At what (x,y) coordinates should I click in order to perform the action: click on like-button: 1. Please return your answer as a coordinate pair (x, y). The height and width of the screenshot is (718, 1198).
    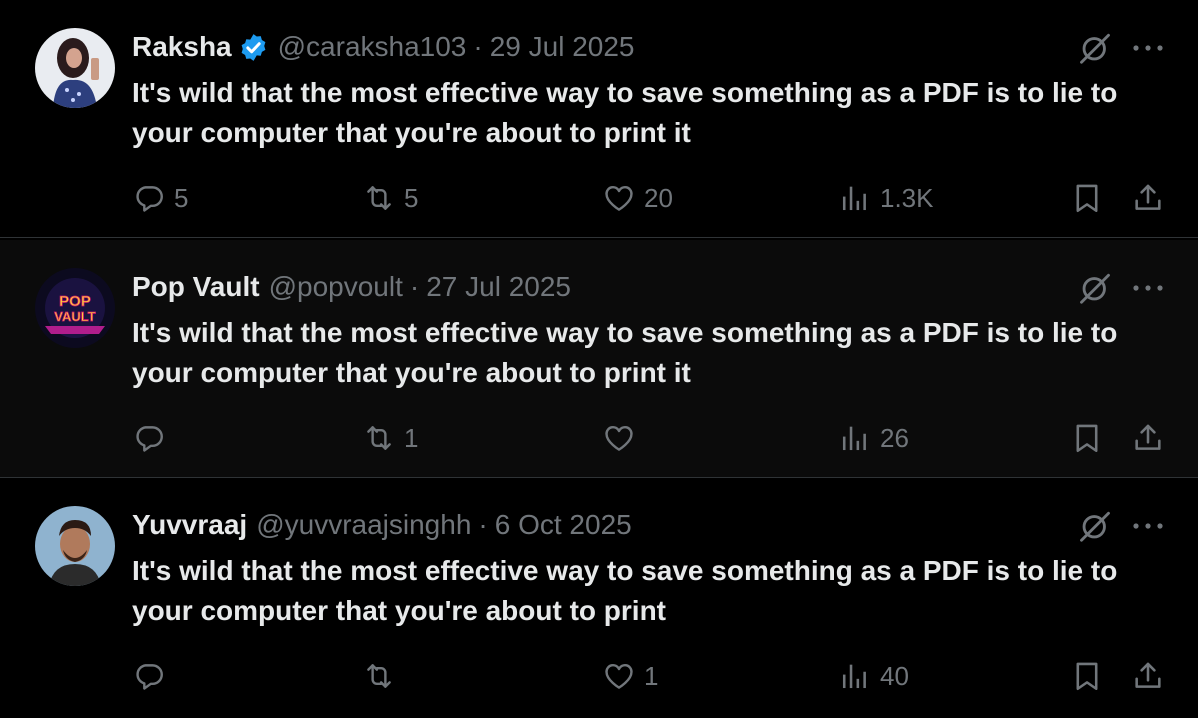
    Looking at the image, I should click on (630, 676).